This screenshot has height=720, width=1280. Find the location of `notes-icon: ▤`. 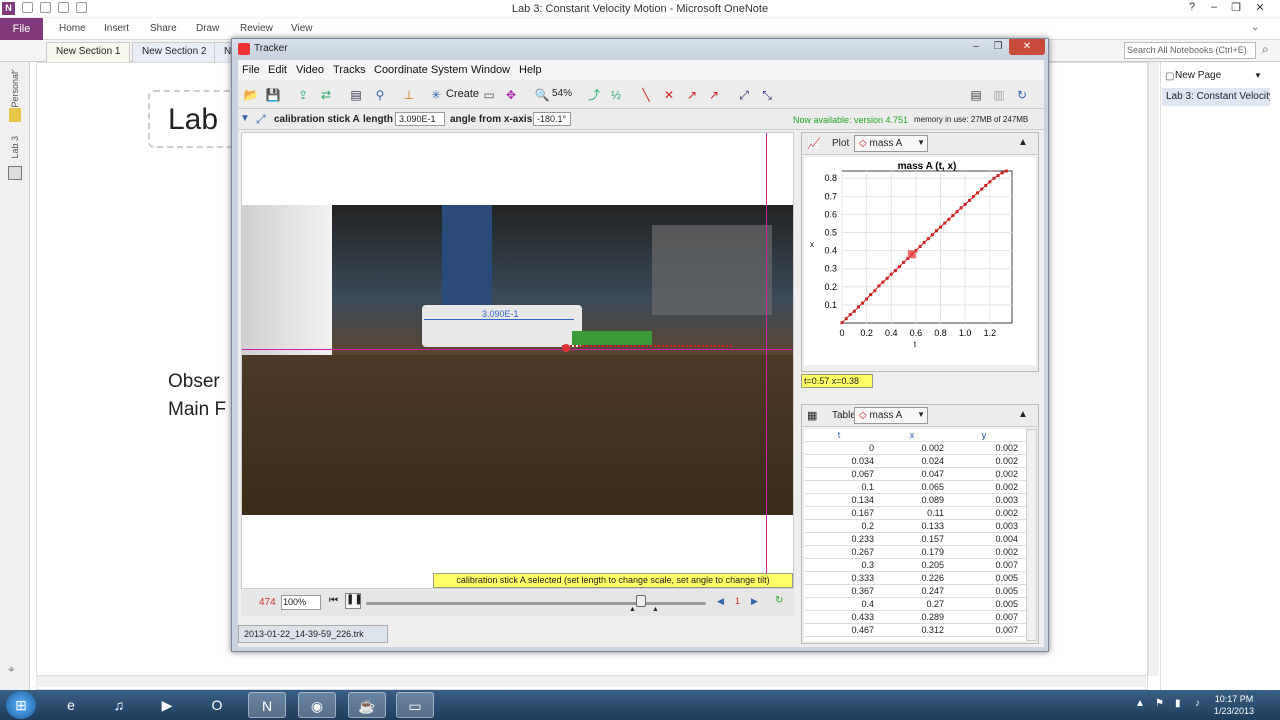

notes-icon: ▤ is located at coordinates (976, 95).